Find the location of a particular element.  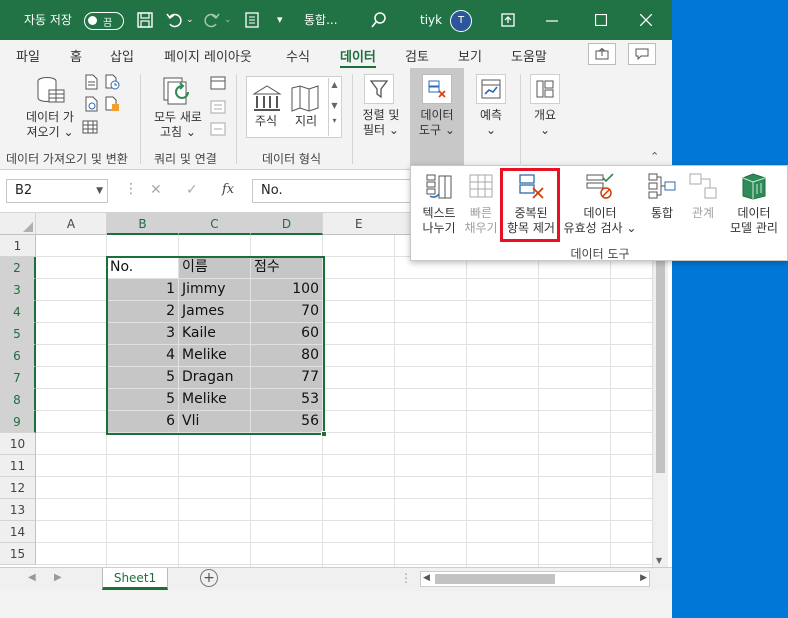

data-validation-button: 데이터 유효성 검사 ⌄ is located at coordinates (600, 204).